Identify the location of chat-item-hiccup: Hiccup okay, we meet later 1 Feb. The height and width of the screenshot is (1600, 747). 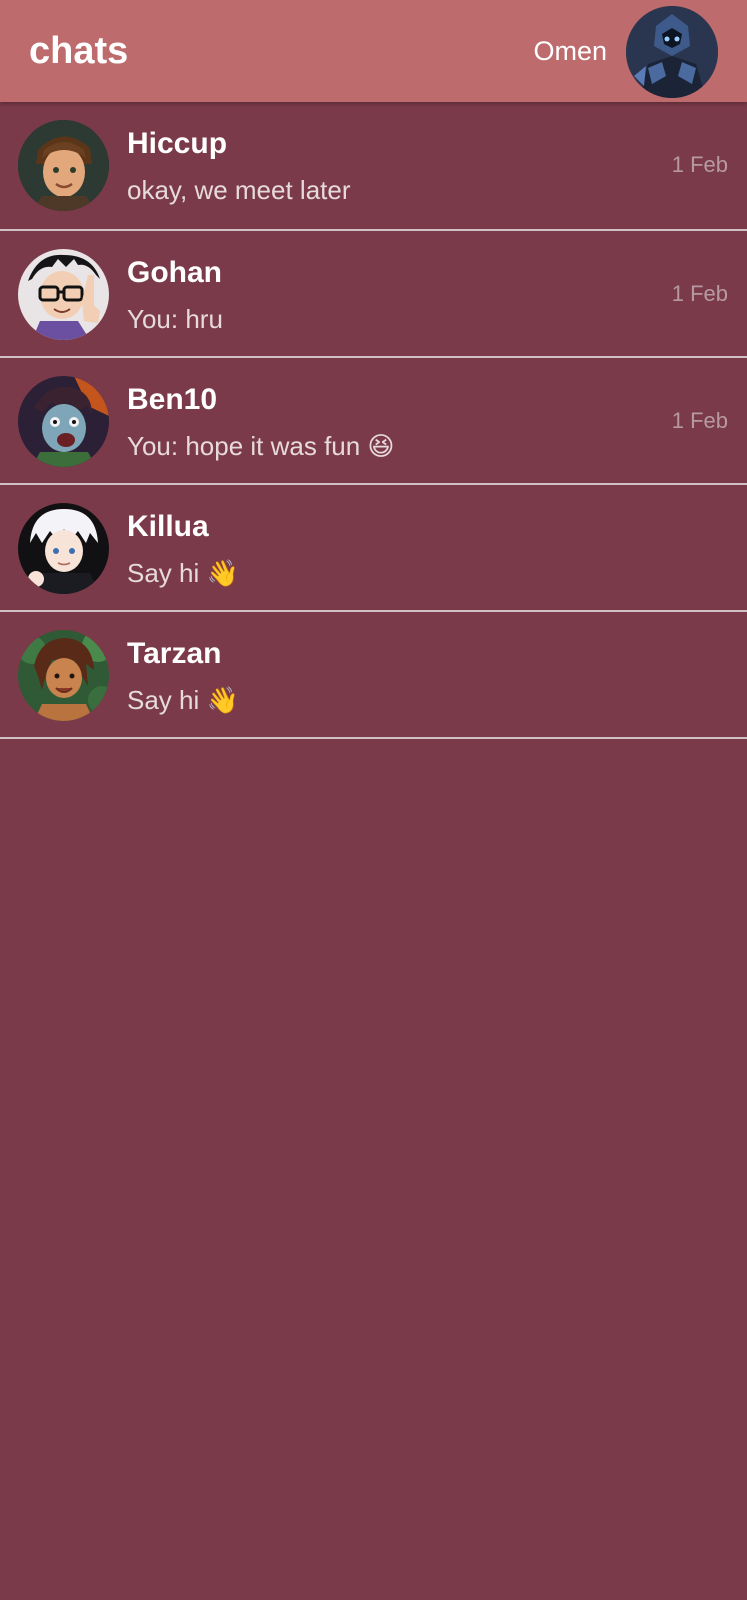
(373, 166).